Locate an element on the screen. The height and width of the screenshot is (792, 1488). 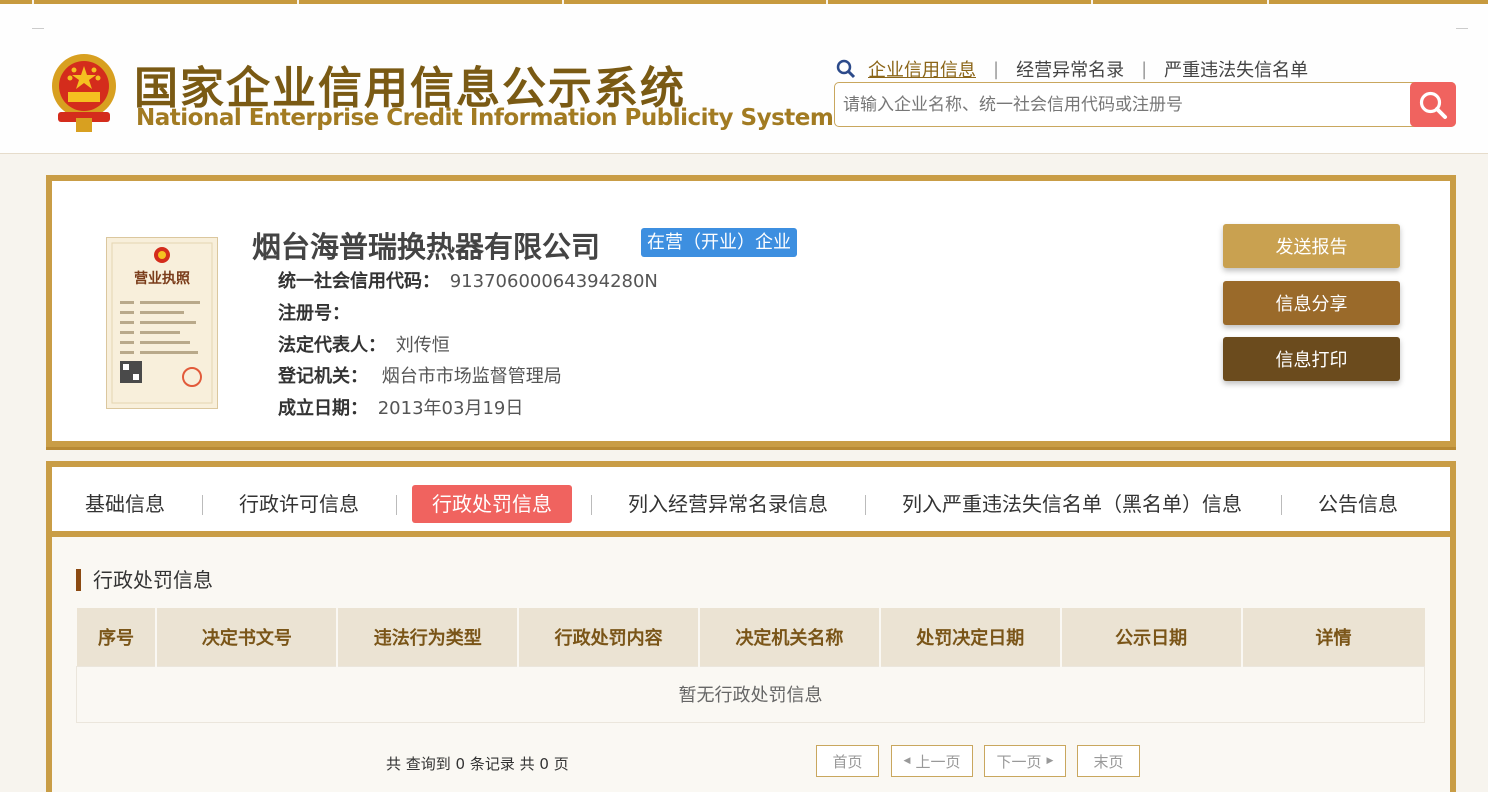
search-input is located at coordinates (1123, 104).